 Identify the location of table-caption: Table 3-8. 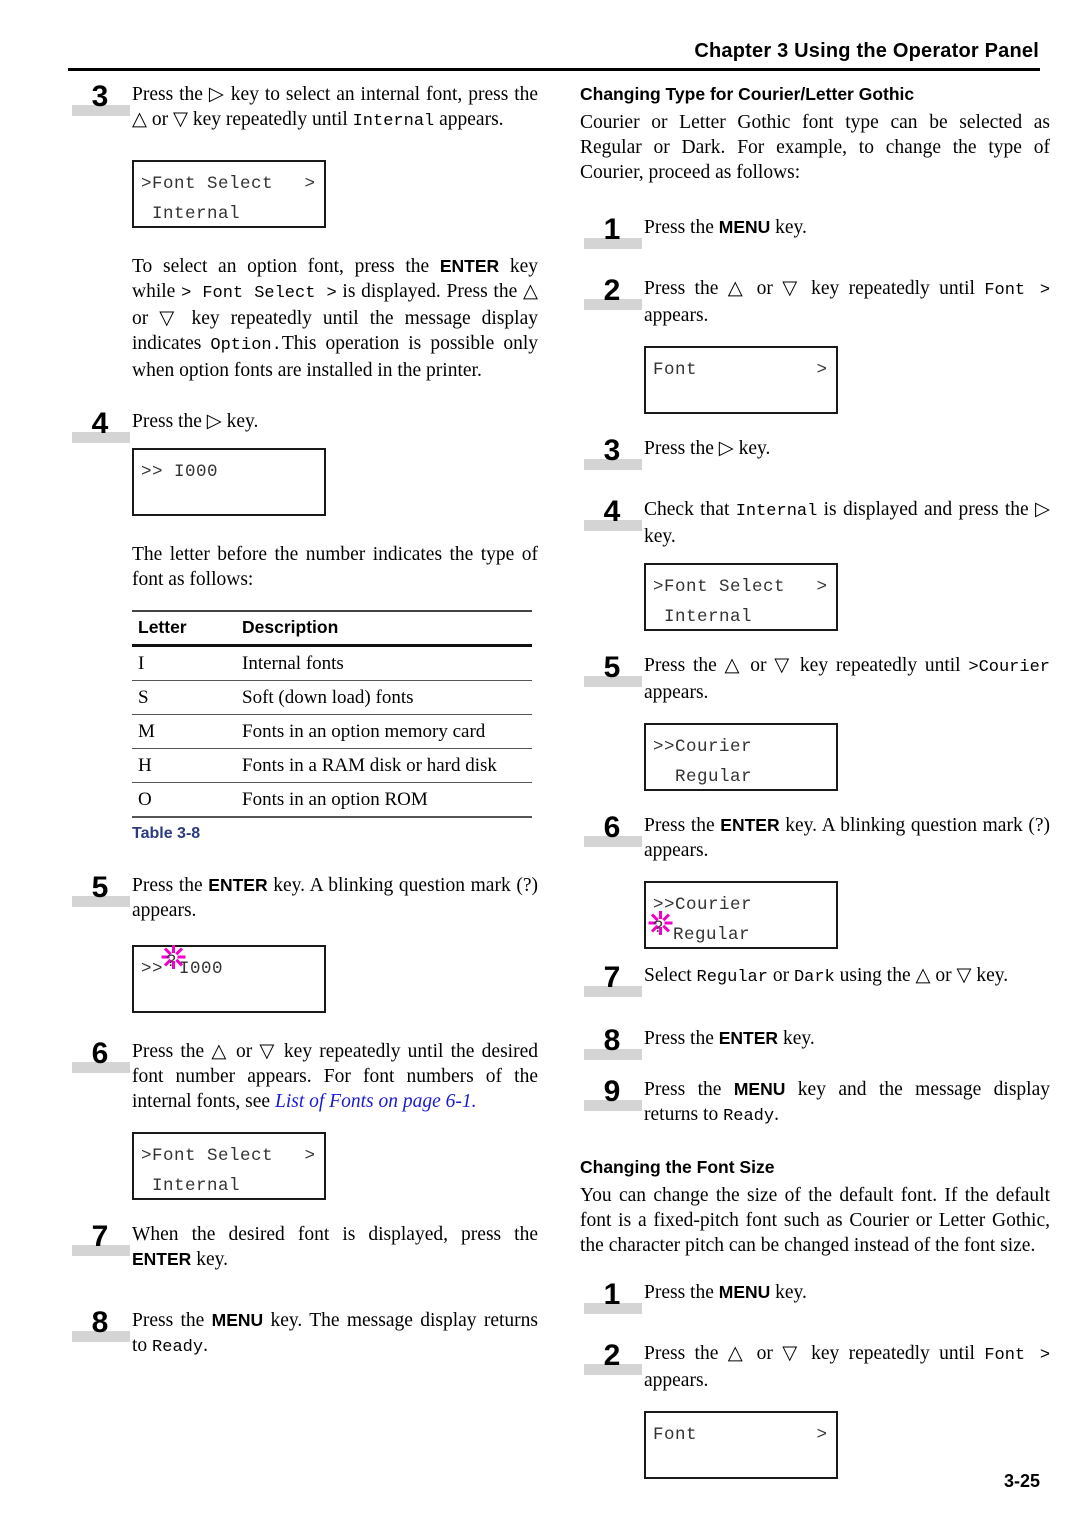
(166, 833).